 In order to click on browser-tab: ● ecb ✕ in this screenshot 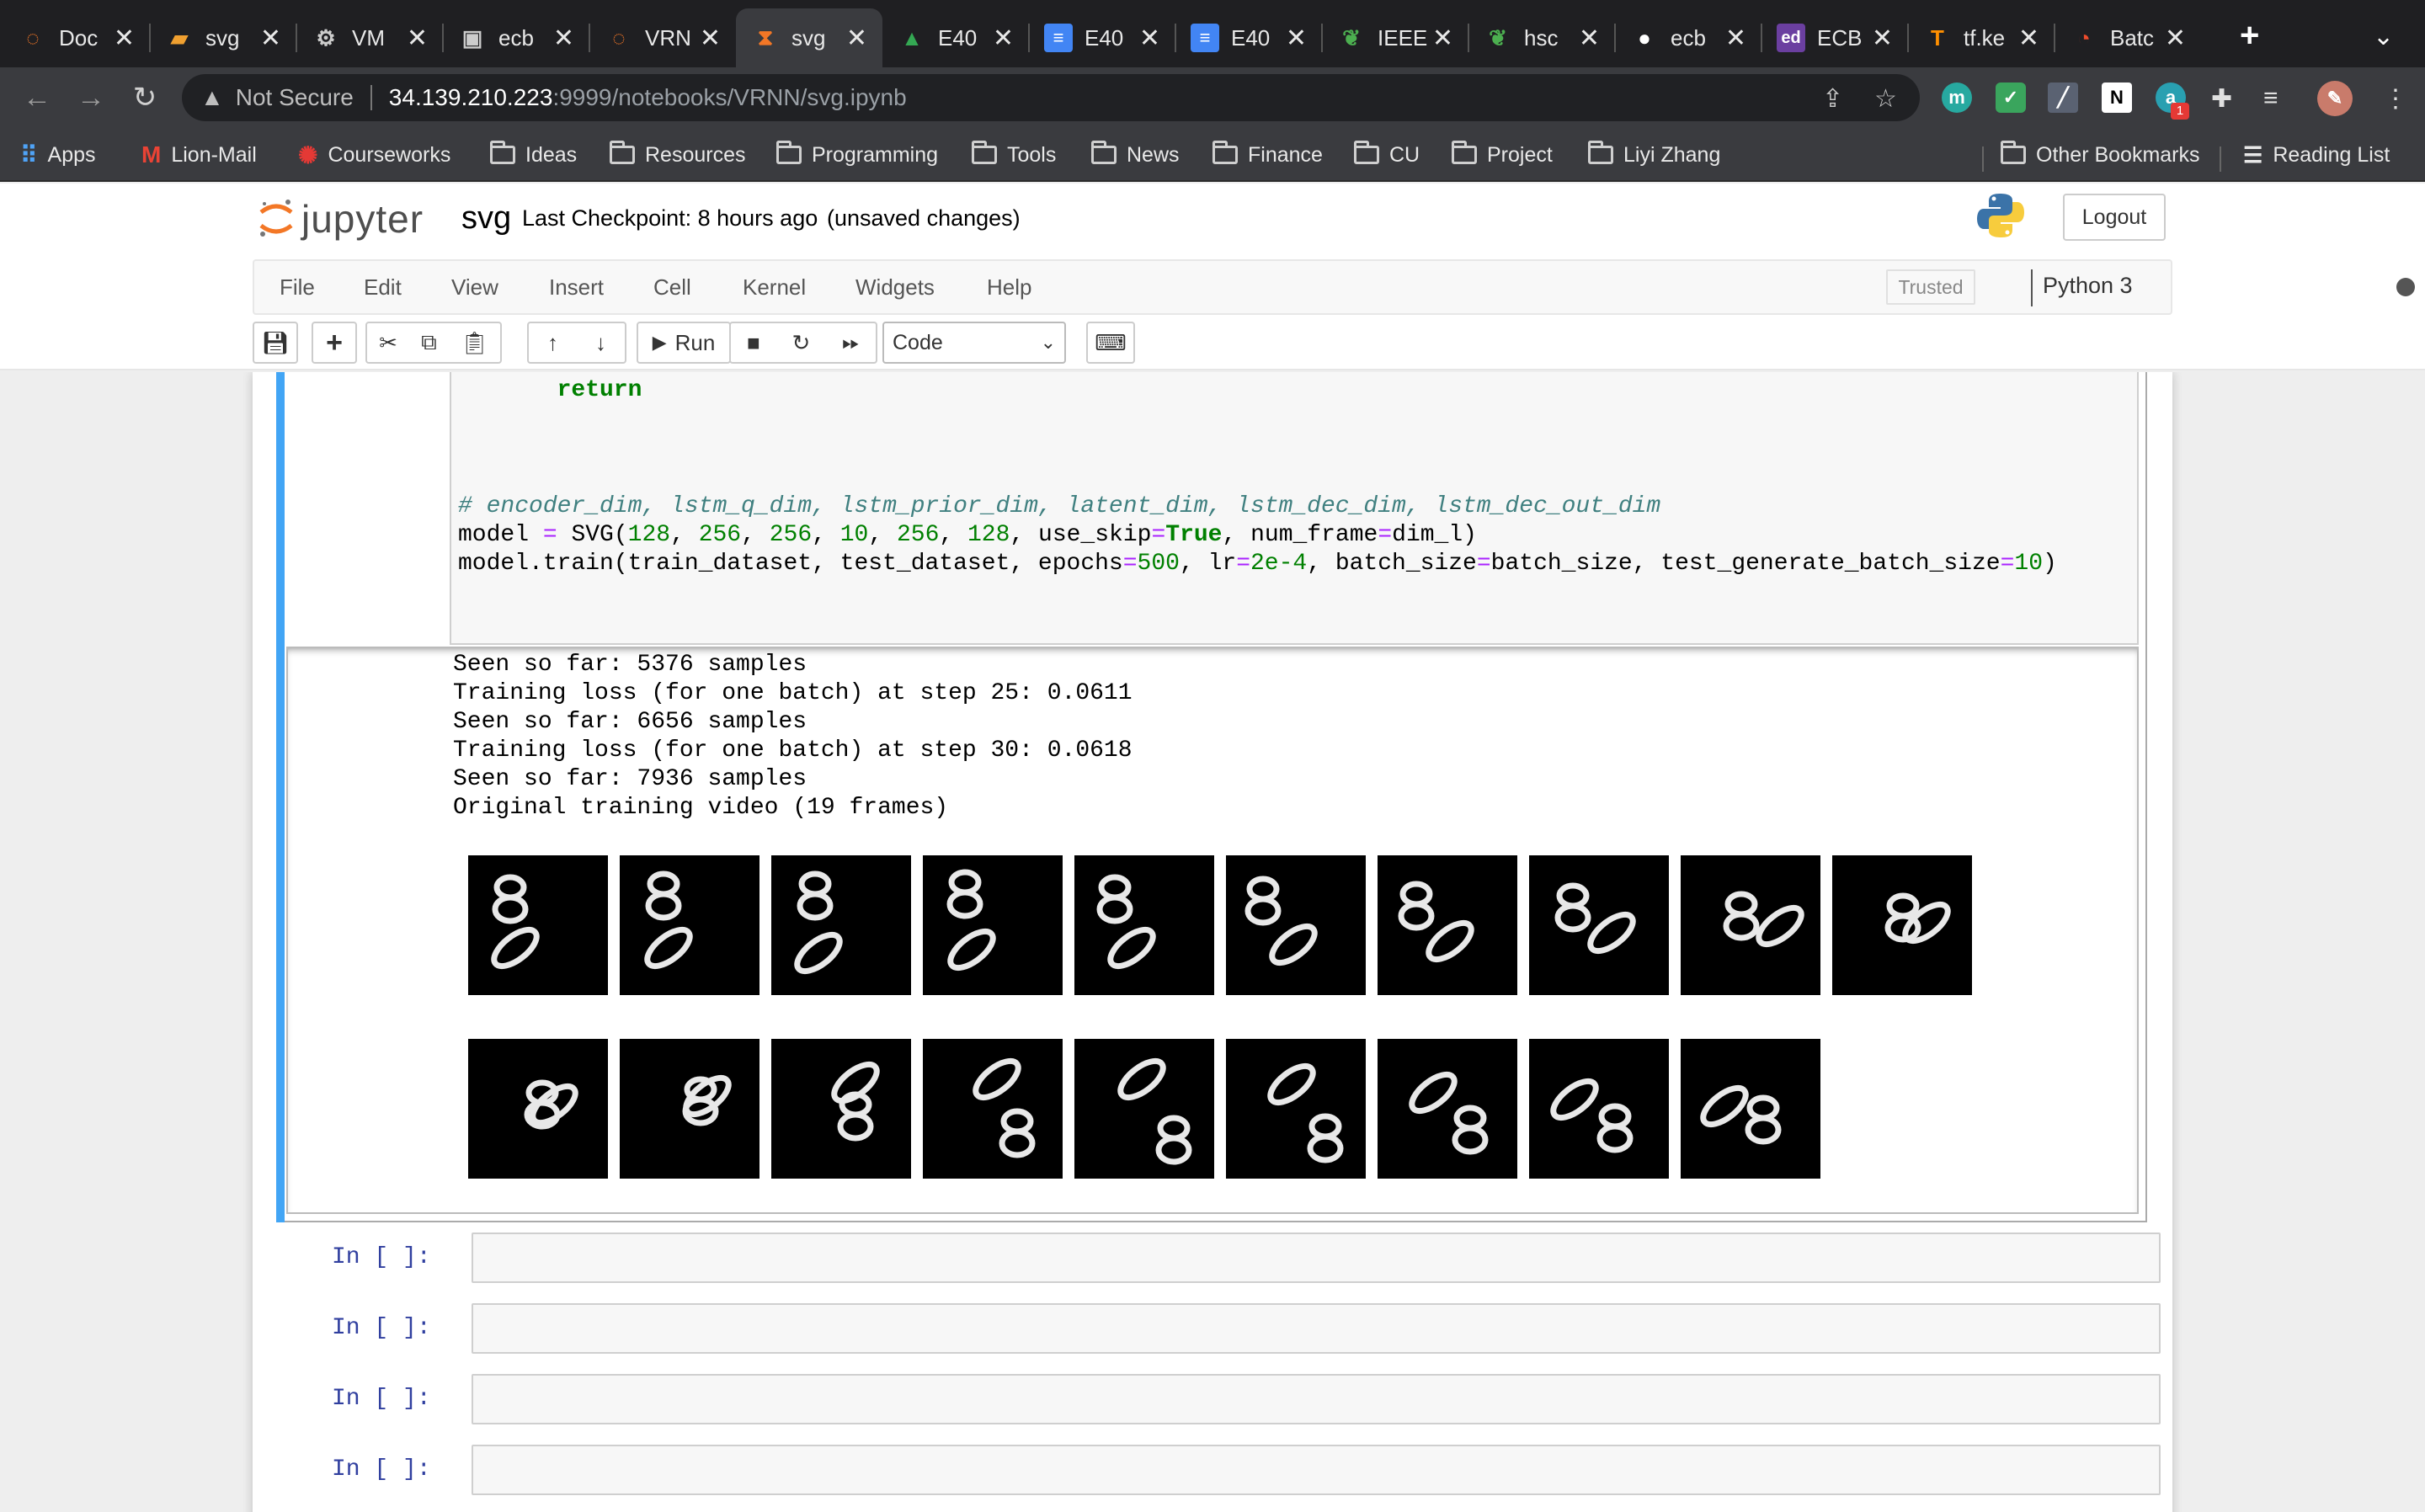, I will do `click(1688, 38)`.